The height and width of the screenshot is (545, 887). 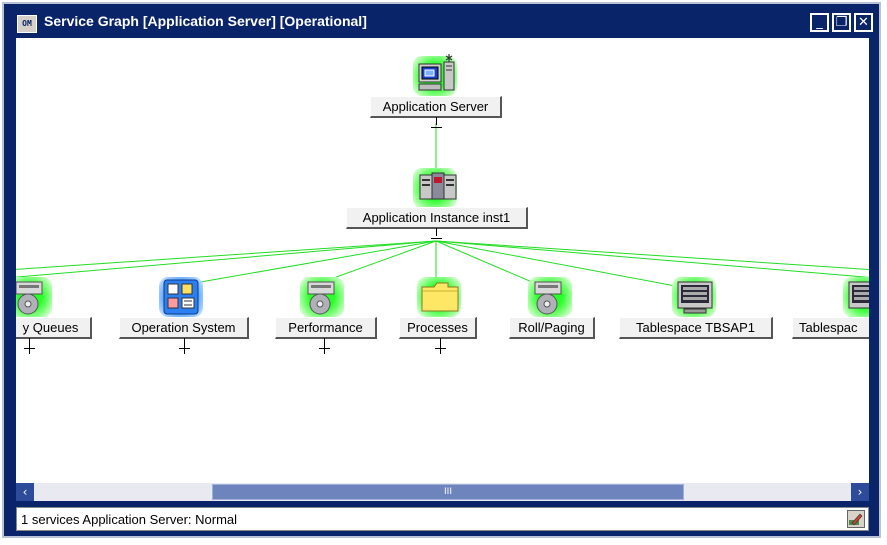 I want to click on scroll-right-button: ›, so click(x=860, y=492).